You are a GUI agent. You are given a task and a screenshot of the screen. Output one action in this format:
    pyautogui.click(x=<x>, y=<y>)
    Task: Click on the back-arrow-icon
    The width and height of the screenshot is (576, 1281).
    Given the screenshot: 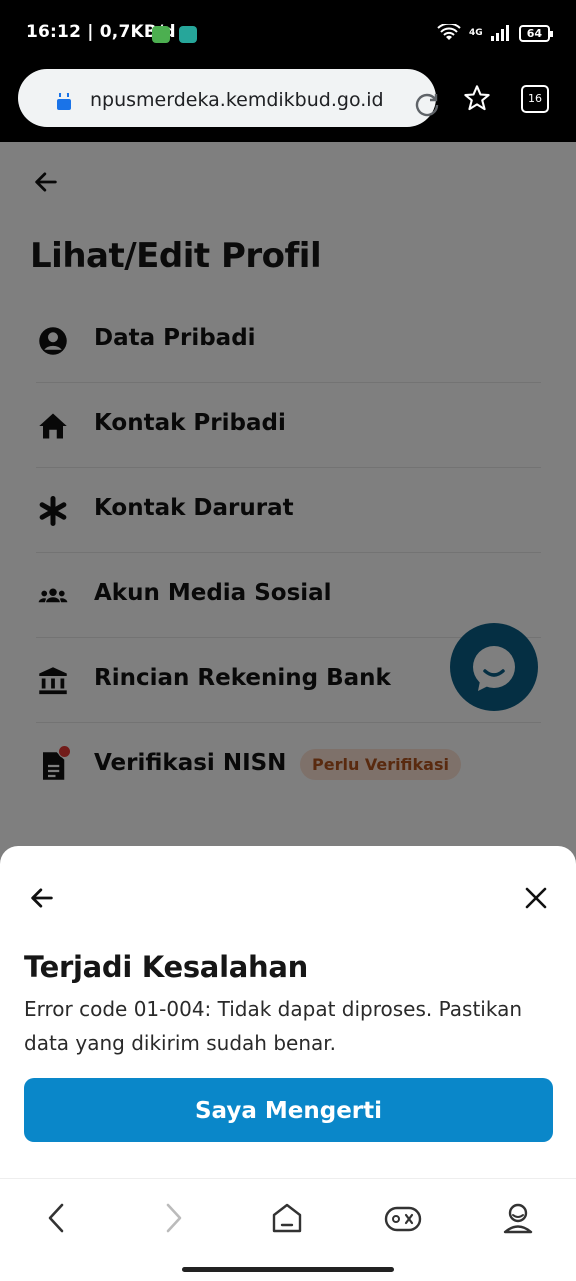 What is the action you would take?
    pyautogui.click(x=42, y=898)
    